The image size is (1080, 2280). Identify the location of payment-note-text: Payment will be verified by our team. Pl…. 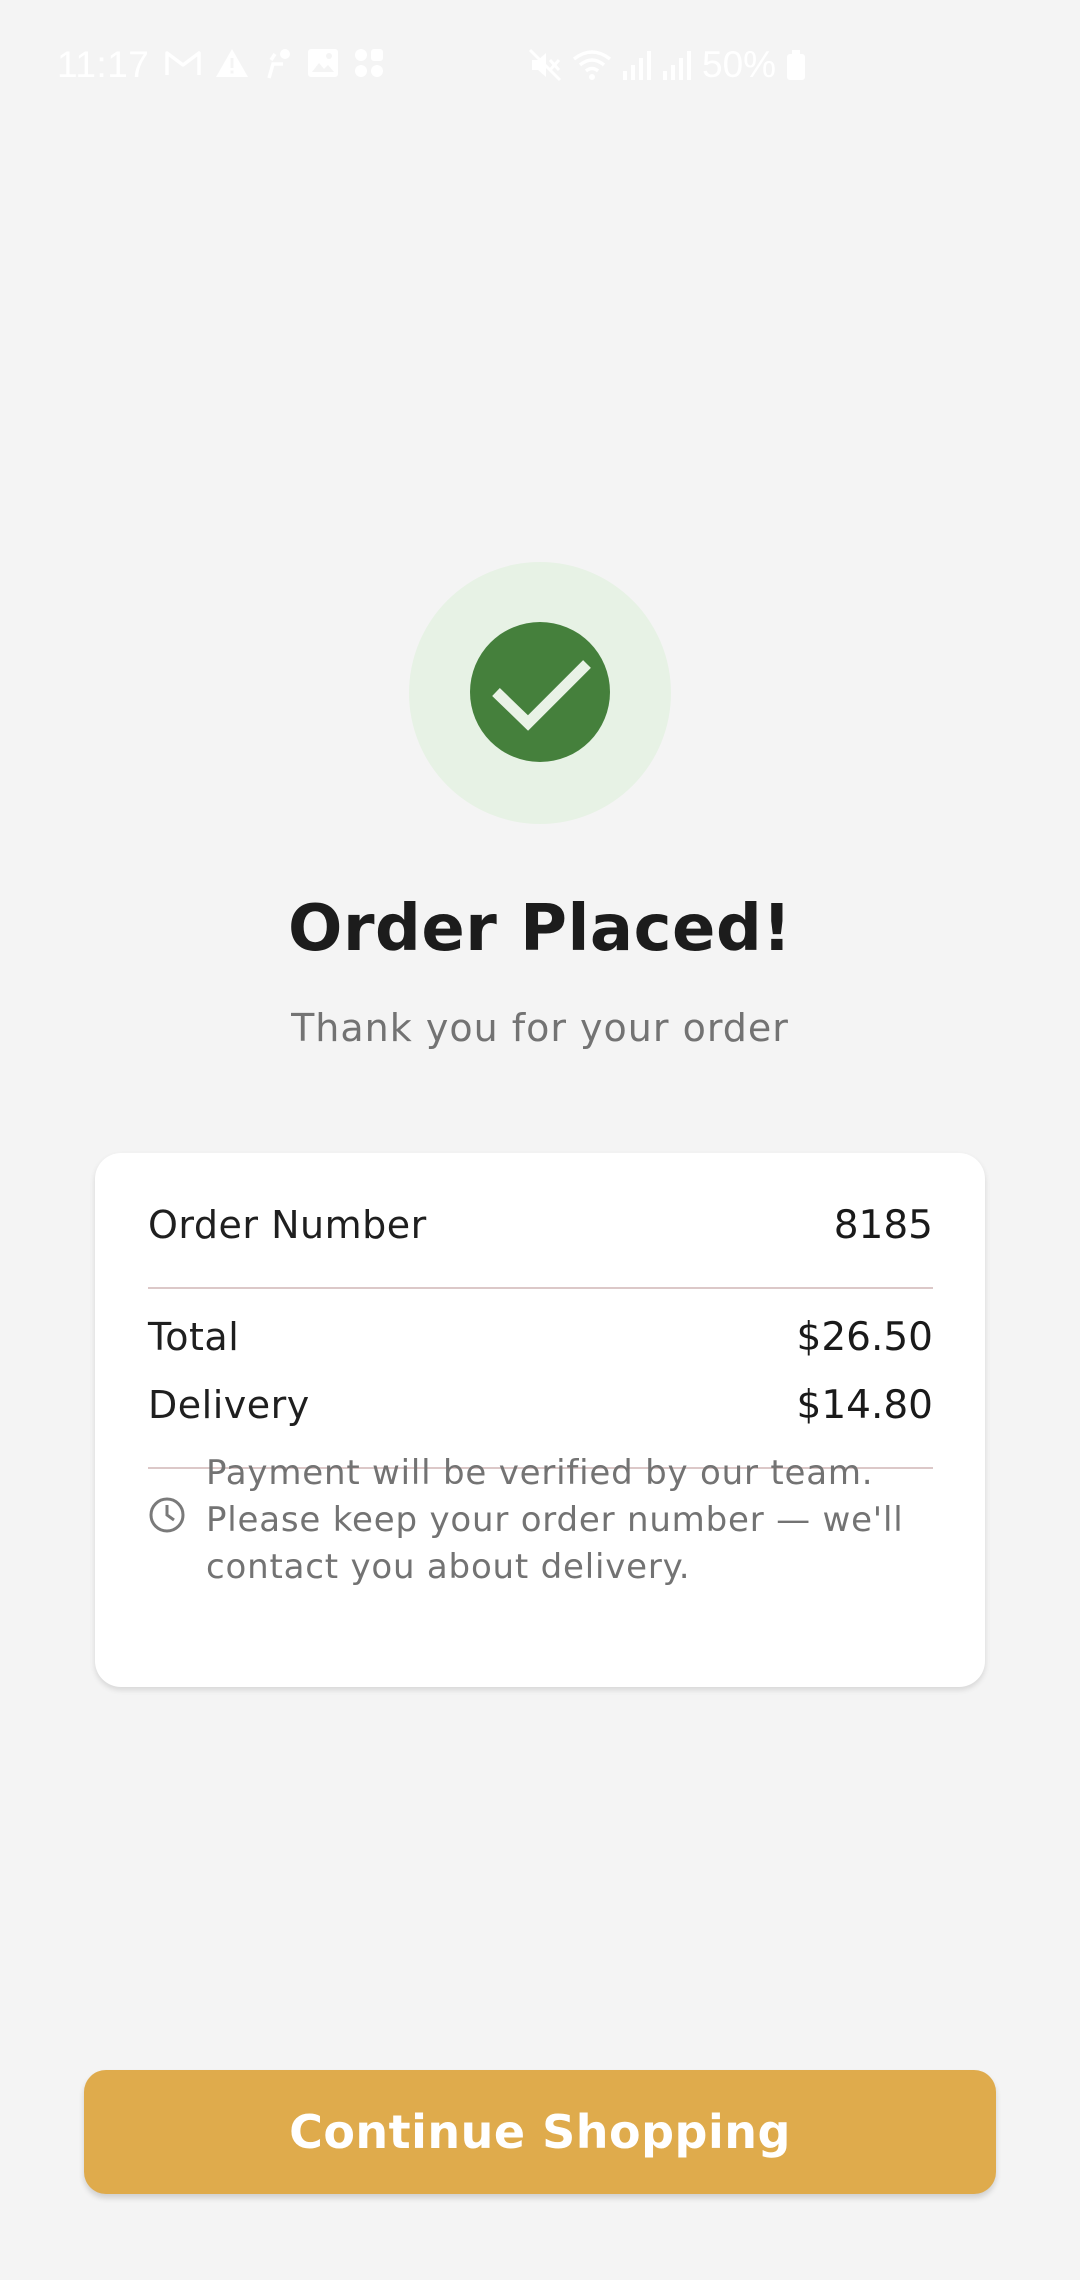
(555, 1520).